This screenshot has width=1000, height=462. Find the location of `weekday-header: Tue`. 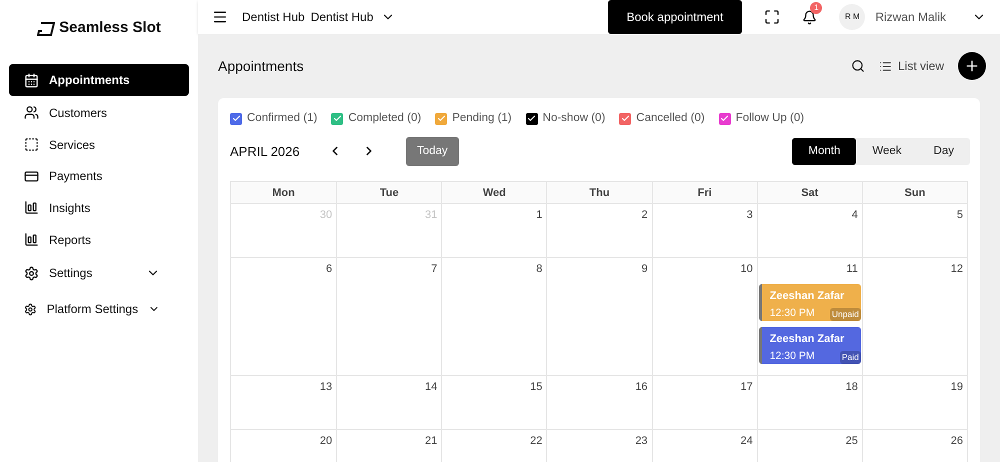

weekday-header: Tue is located at coordinates (389, 193).